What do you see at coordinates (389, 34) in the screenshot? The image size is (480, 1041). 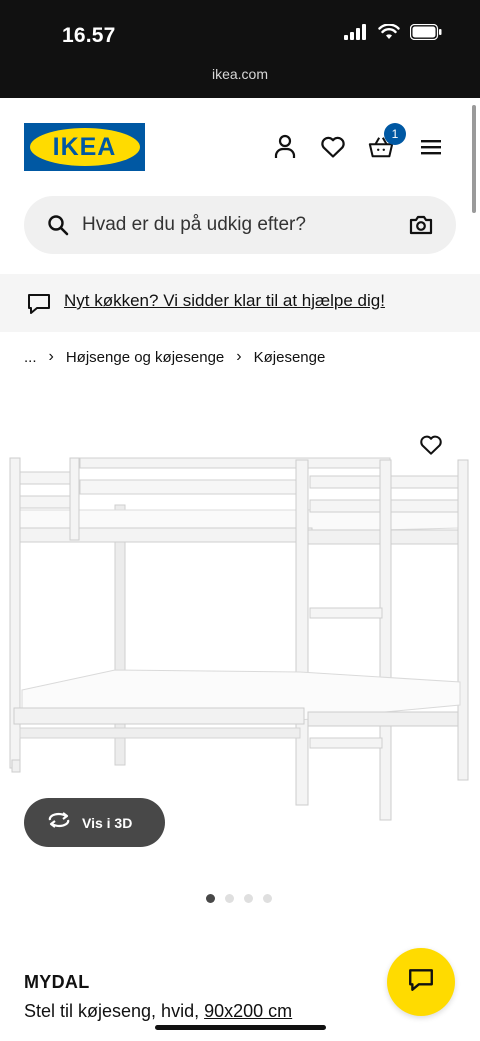 I see `wifi-icon` at bounding box center [389, 34].